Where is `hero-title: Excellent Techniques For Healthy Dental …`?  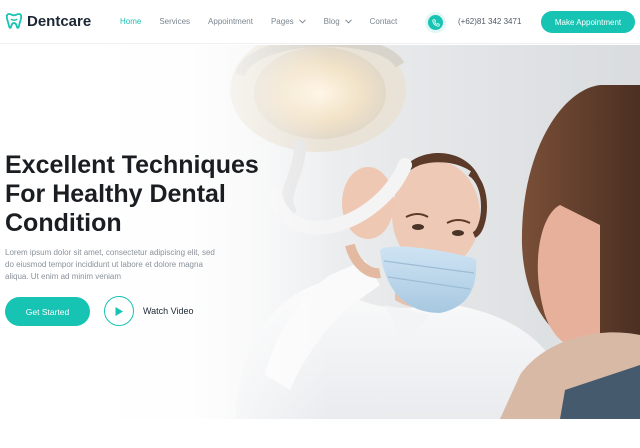 hero-title: Excellent Techniques For Healthy Dental … is located at coordinates (140, 194).